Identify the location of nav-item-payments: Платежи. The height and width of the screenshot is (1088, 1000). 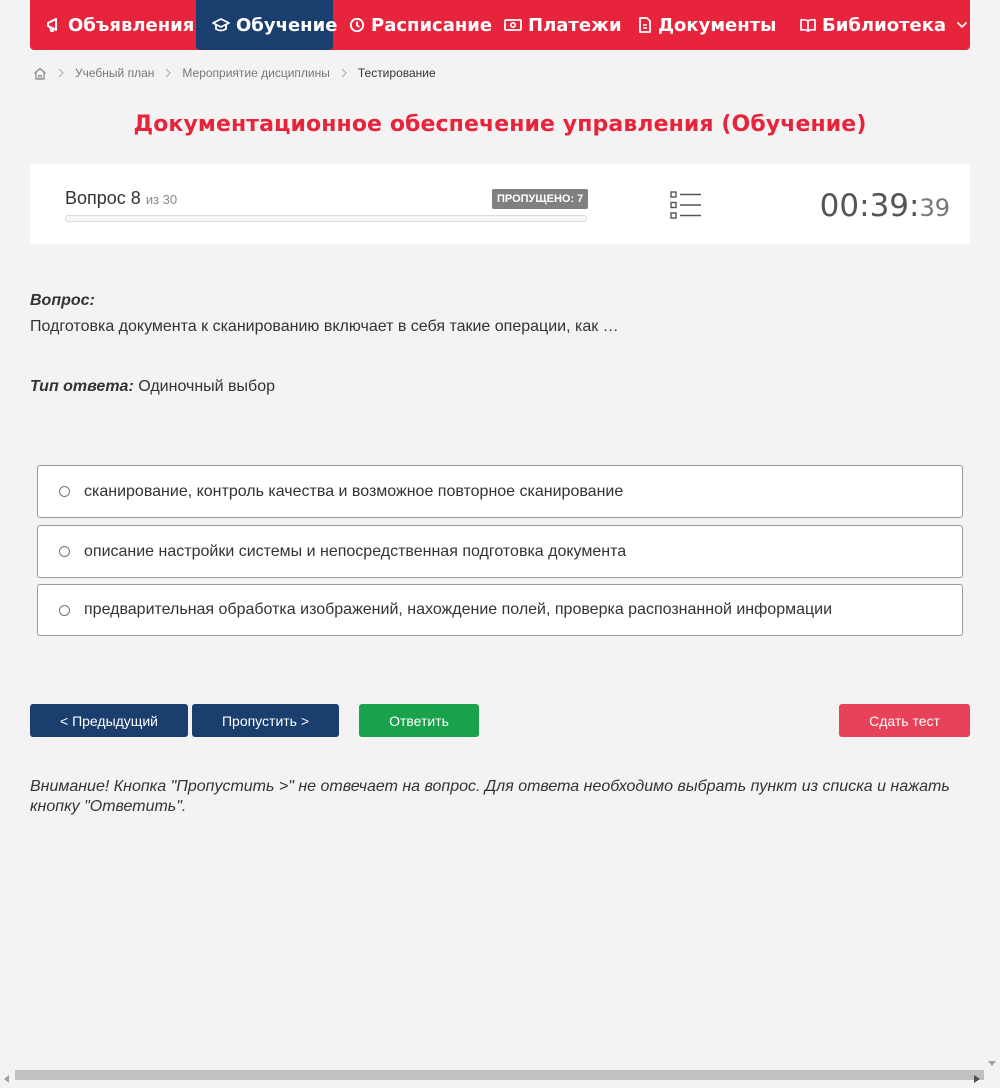
(555, 25).